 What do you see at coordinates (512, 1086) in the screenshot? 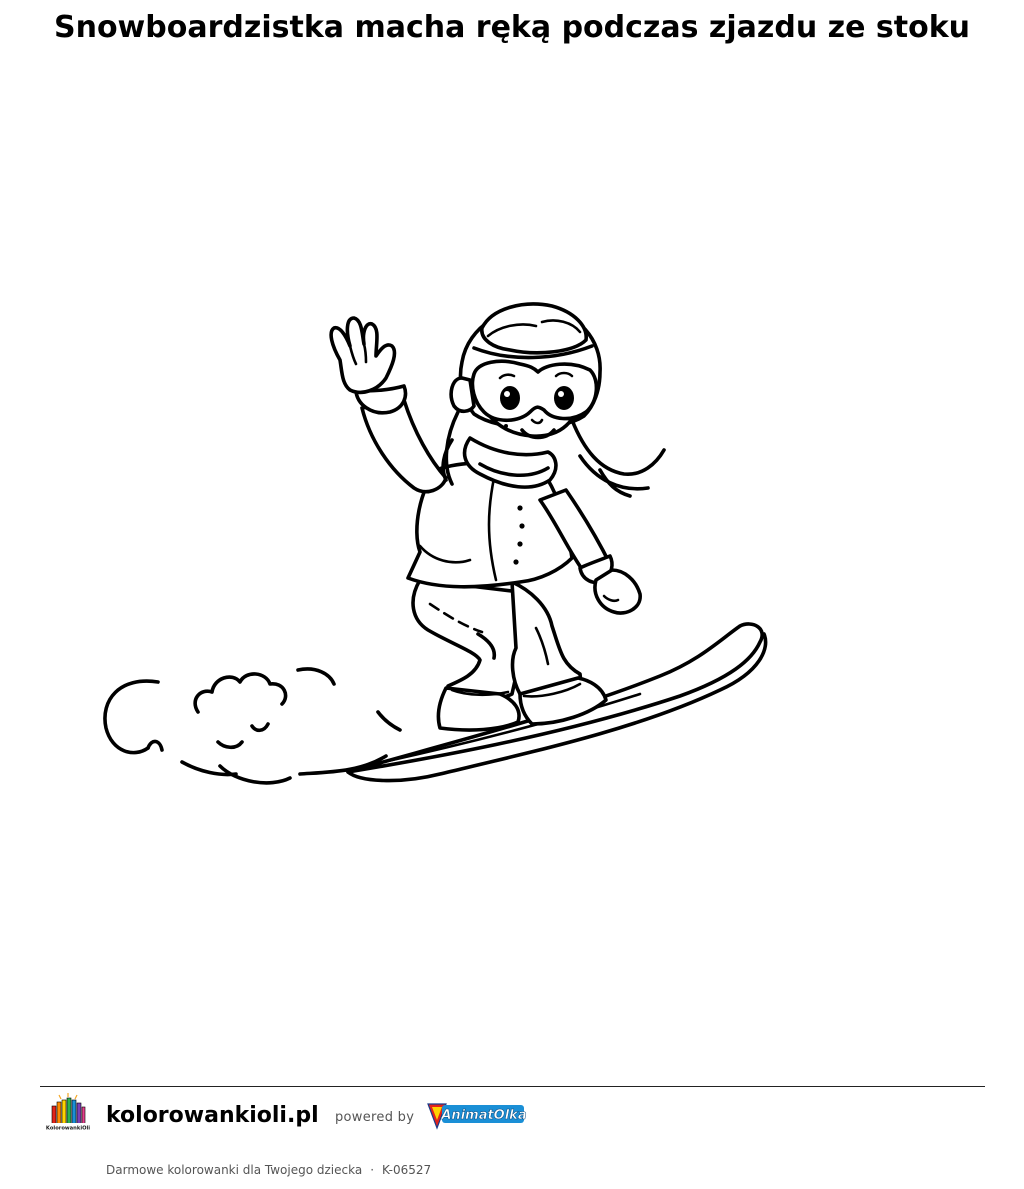
I see `footer-divider` at bounding box center [512, 1086].